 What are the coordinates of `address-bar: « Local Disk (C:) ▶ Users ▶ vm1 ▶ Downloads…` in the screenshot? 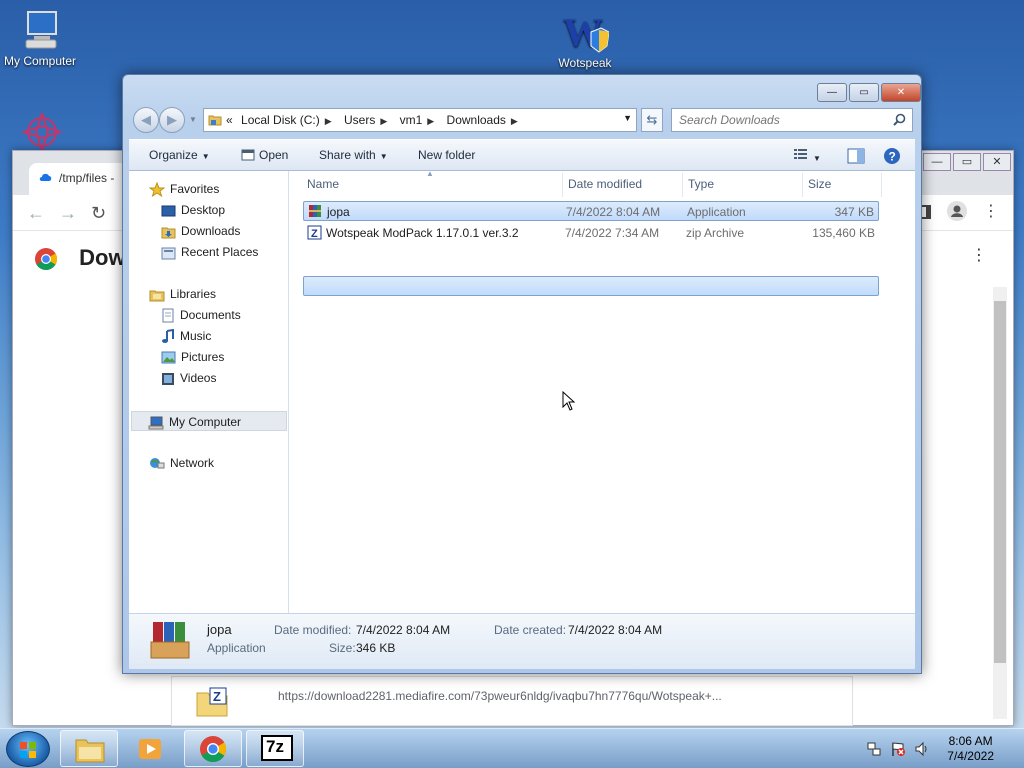 It's located at (420, 120).